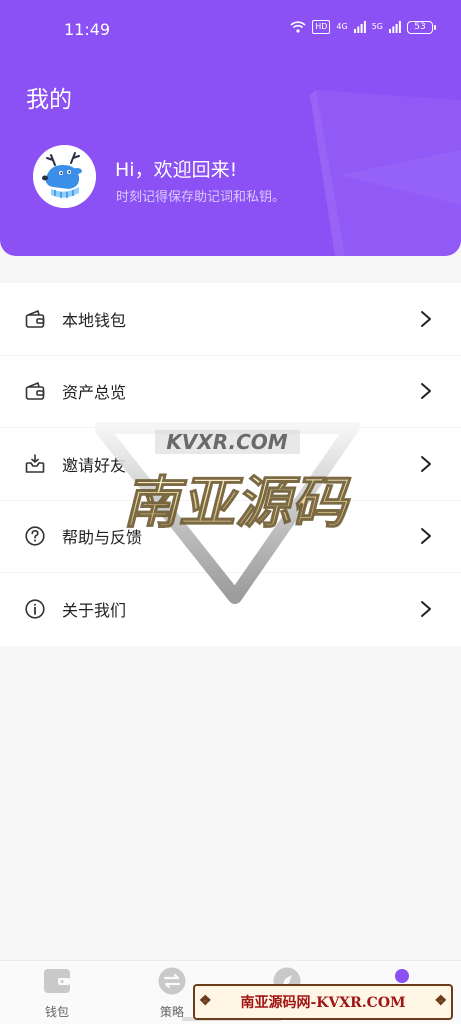 Image resolution: width=461 pixels, height=1024 pixels. What do you see at coordinates (176, 170) in the screenshot?
I see `greeting-text: Hi，欢迎回来!` at bounding box center [176, 170].